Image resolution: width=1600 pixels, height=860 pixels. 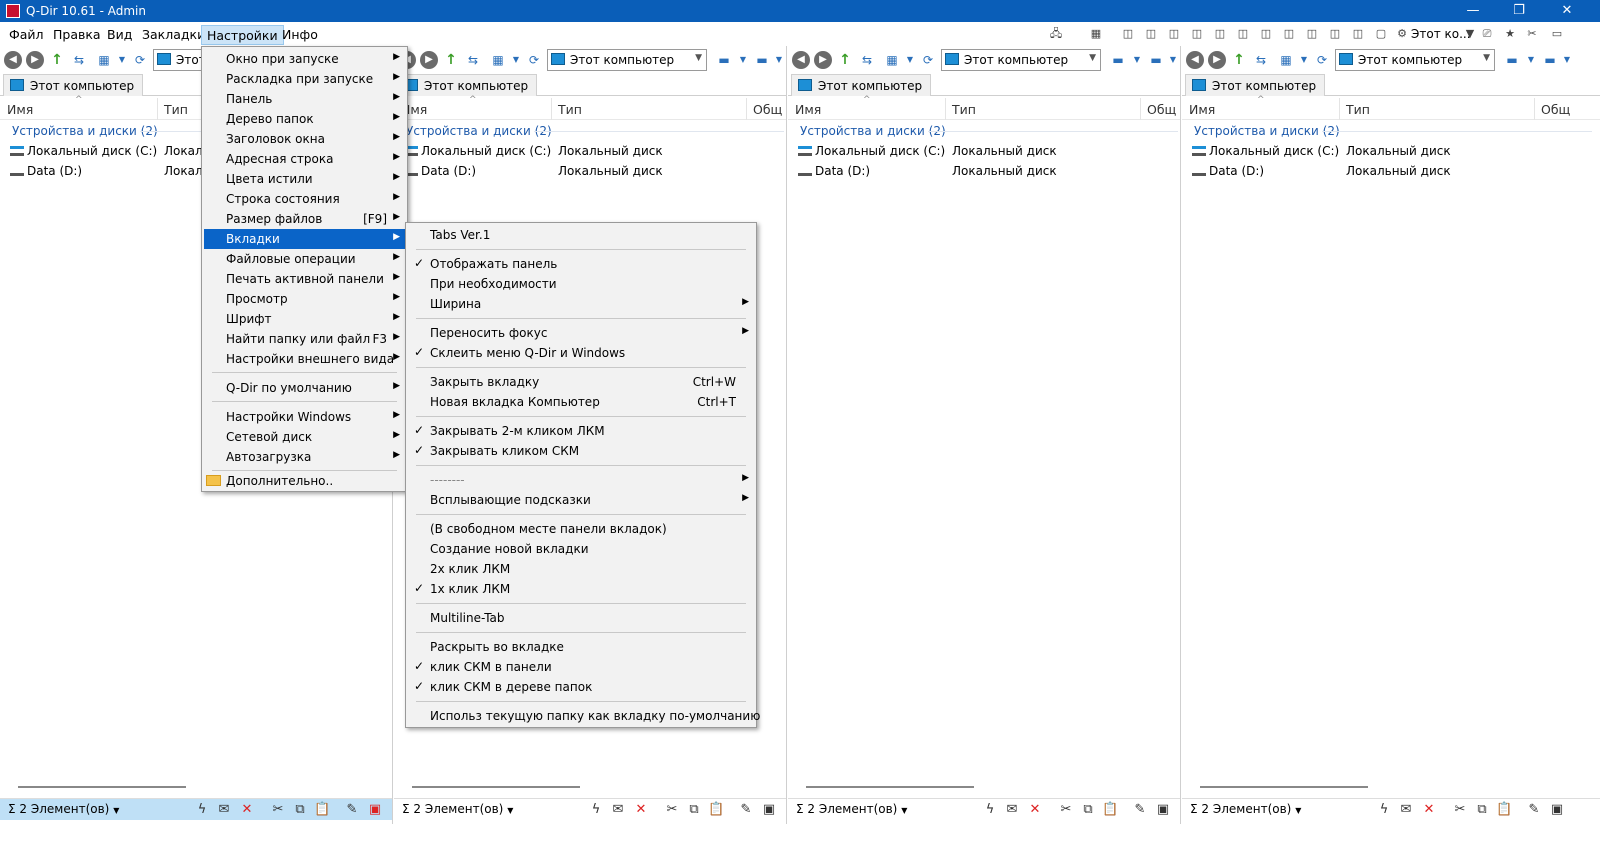 What do you see at coordinates (304, 417) in the screenshot?
I see `menu-item-windows-settings: Настройки Windows ▶` at bounding box center [304, 417].